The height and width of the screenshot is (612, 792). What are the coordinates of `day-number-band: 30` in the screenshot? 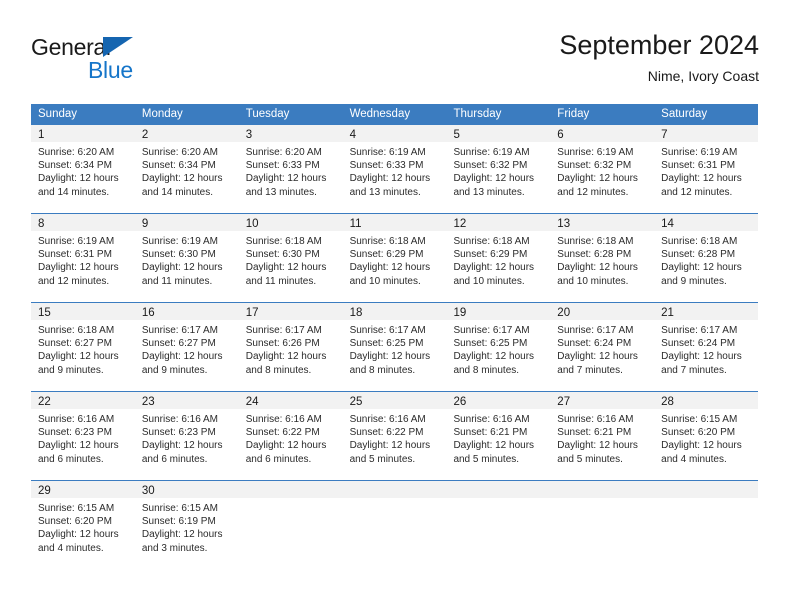 It's located at (186, 489).